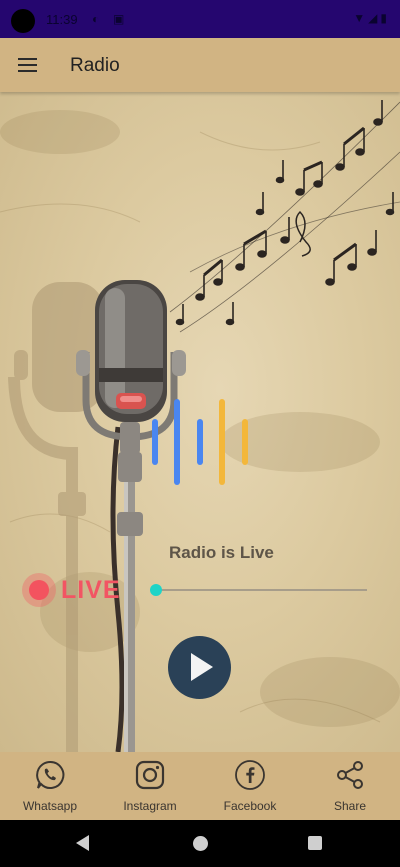 The image size is (400, 867). Describe the element at coordinates (261, 590) in the screenshot. I see `seek-bar` at that location.